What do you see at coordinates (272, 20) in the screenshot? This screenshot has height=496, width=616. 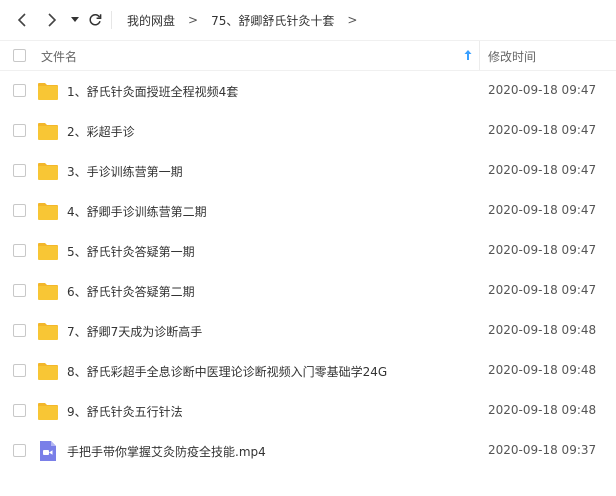 I see `breadcrumb-item-current: 75、舒卿舒氏针灸十套` at bounding box center [272, 20].